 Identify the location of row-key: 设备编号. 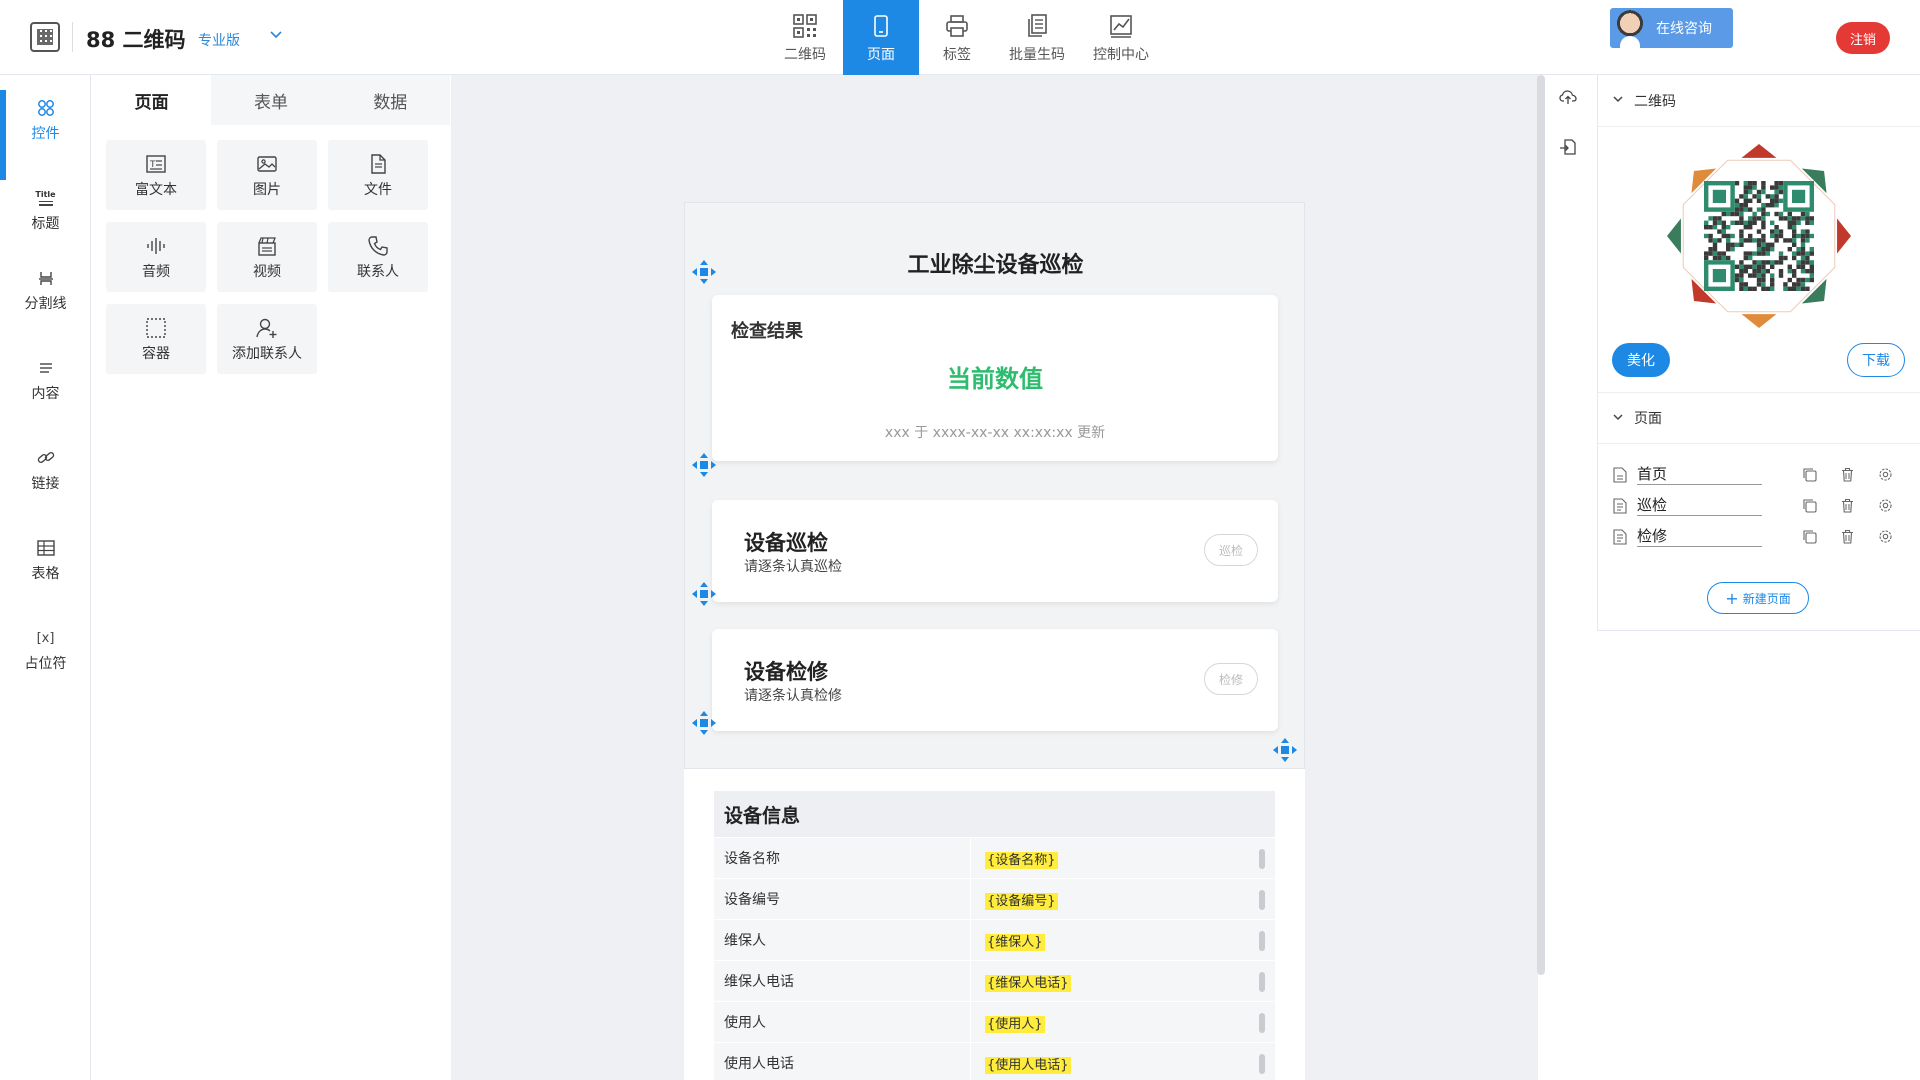
(842, 899).